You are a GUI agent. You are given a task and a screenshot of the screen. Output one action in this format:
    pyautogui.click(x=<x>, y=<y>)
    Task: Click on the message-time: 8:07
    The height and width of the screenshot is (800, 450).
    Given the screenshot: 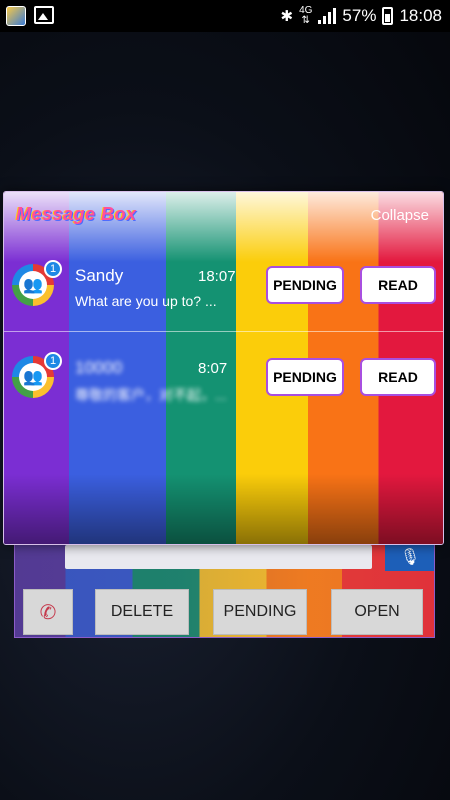 What is the action you would take?
    pyautogui.click(x=213, y=368)
    